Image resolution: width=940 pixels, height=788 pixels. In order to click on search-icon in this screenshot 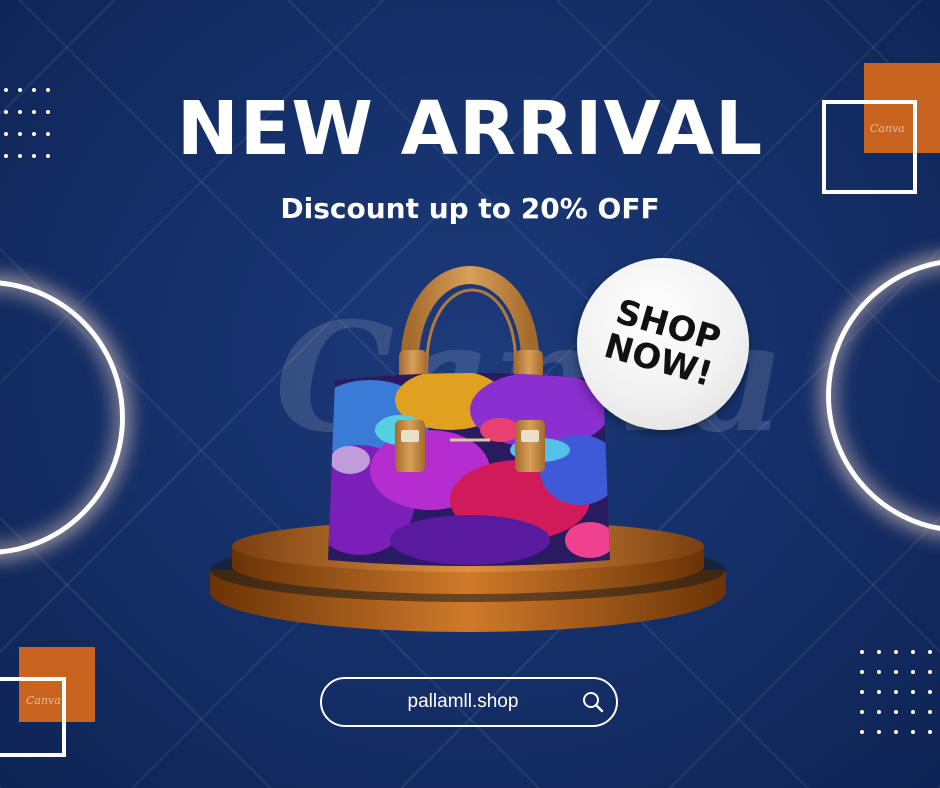, I will do `click(593, 702)`.